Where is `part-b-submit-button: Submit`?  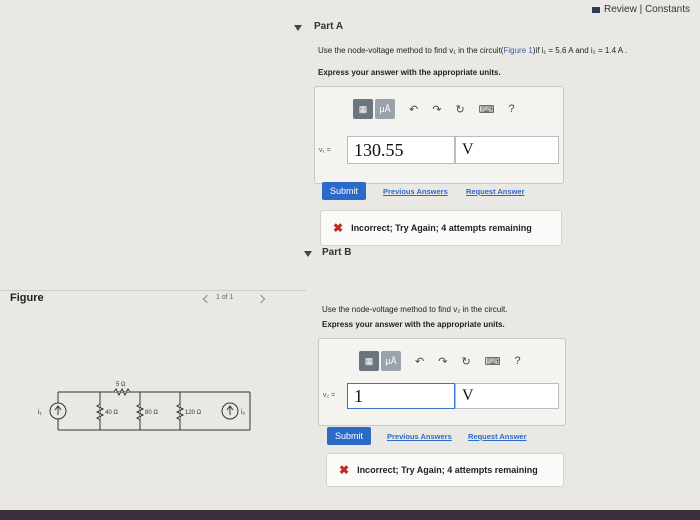 part-b-submit-button: Submit is located at coordinates (349, 436).